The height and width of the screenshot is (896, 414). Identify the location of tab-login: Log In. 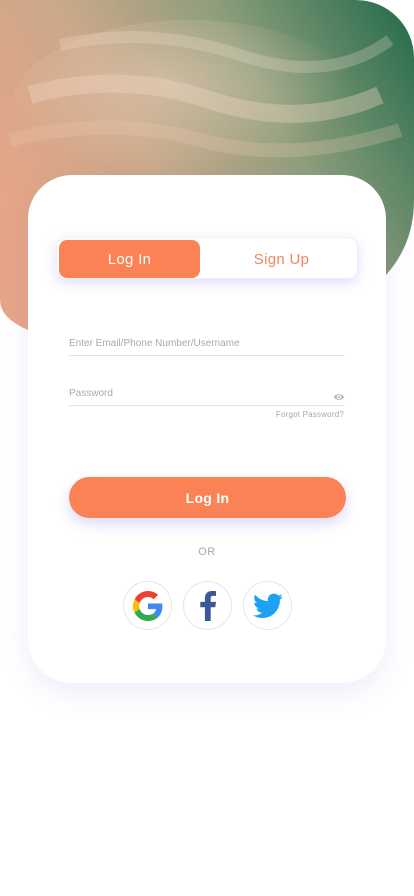
(129, 259).